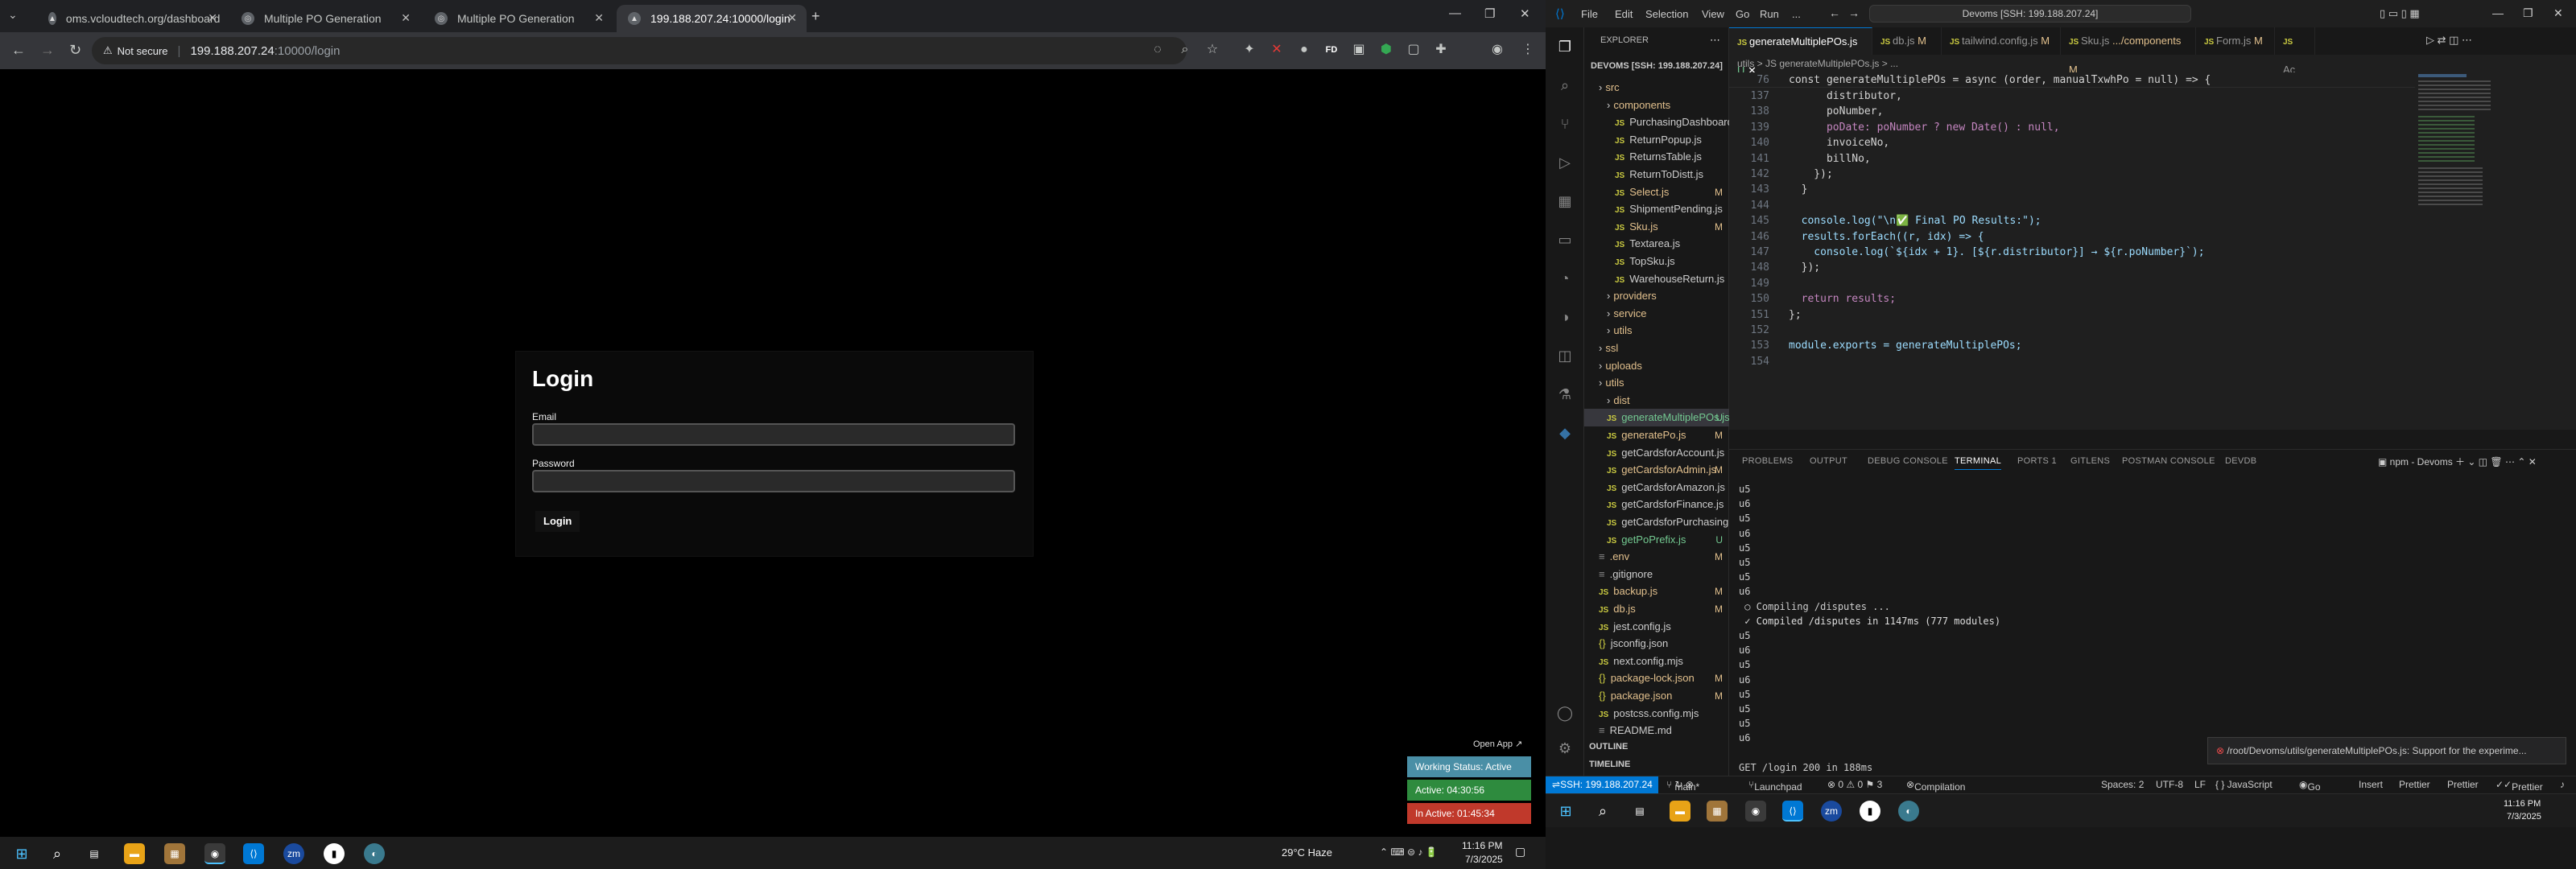 This screenshot has width=2576, height=869. I want to click on code-line: 141 billNo,, so click(2091, 159).